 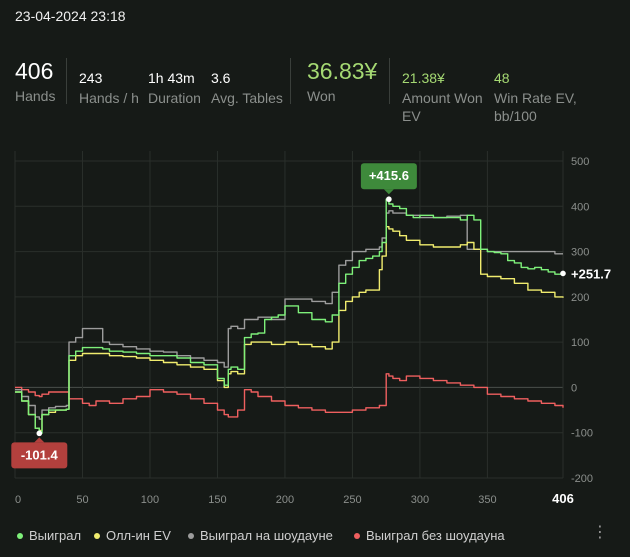 What do you see at coordinates (582, 320) in the screenshot?
I see `y-axis-tick-labels: 500 400 300 200 100 0 -100 -200` at bounding box center [582, 320].